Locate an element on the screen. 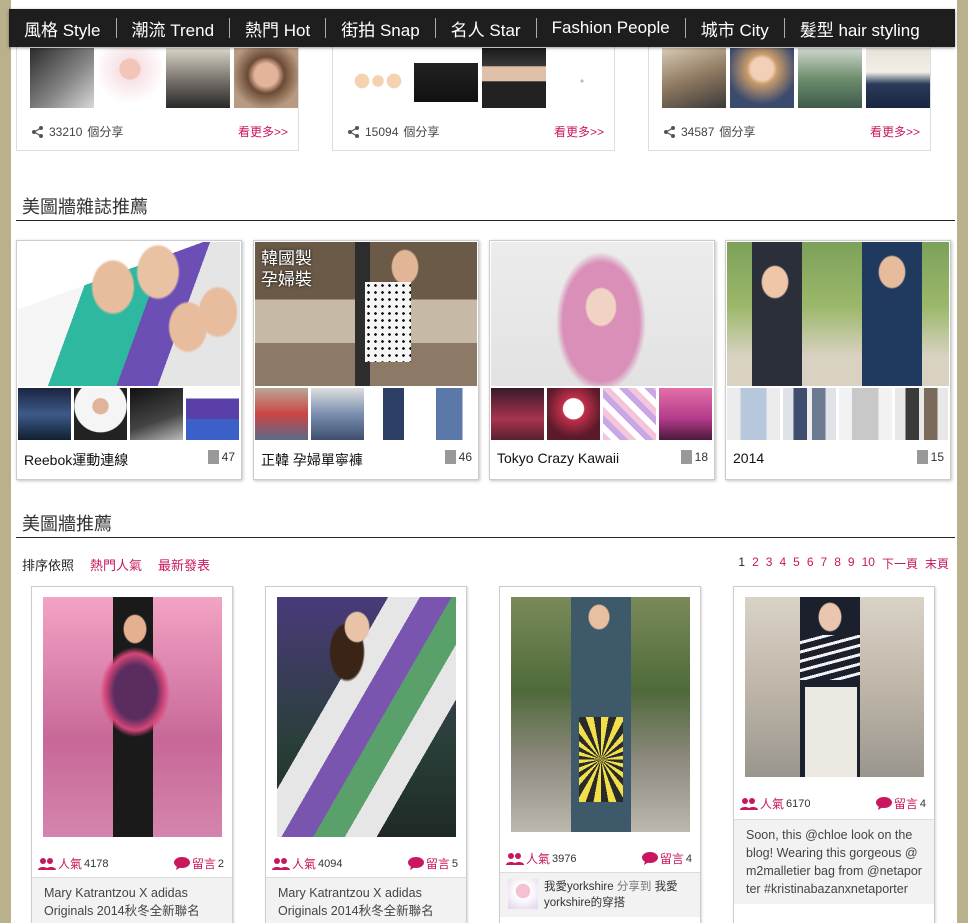 The height and width of the screenshot is (923, 968). share-icon is located at coordinates (37, 131).